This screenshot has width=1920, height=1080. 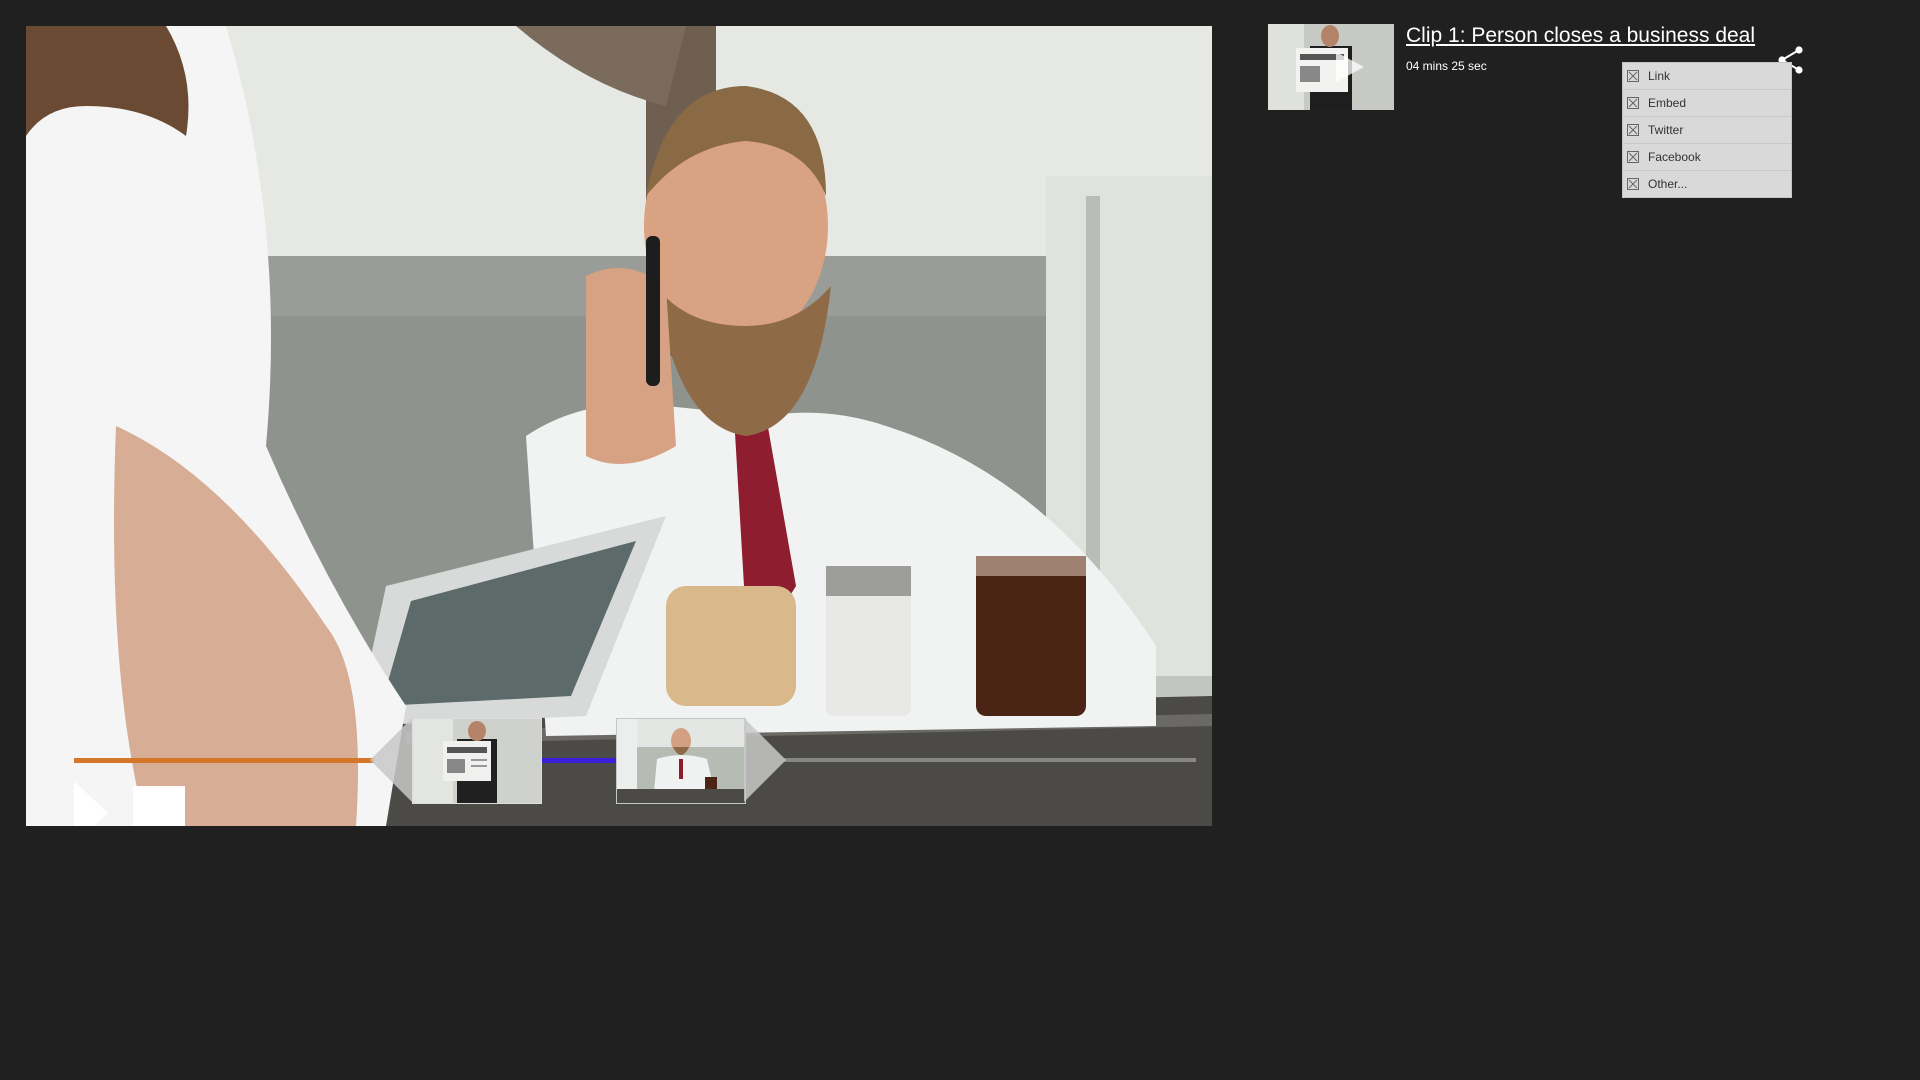 What do you see at coordinates (224, 760) in the screenshot?
I see `progress-played-bar` at bounding box center [224, 760].